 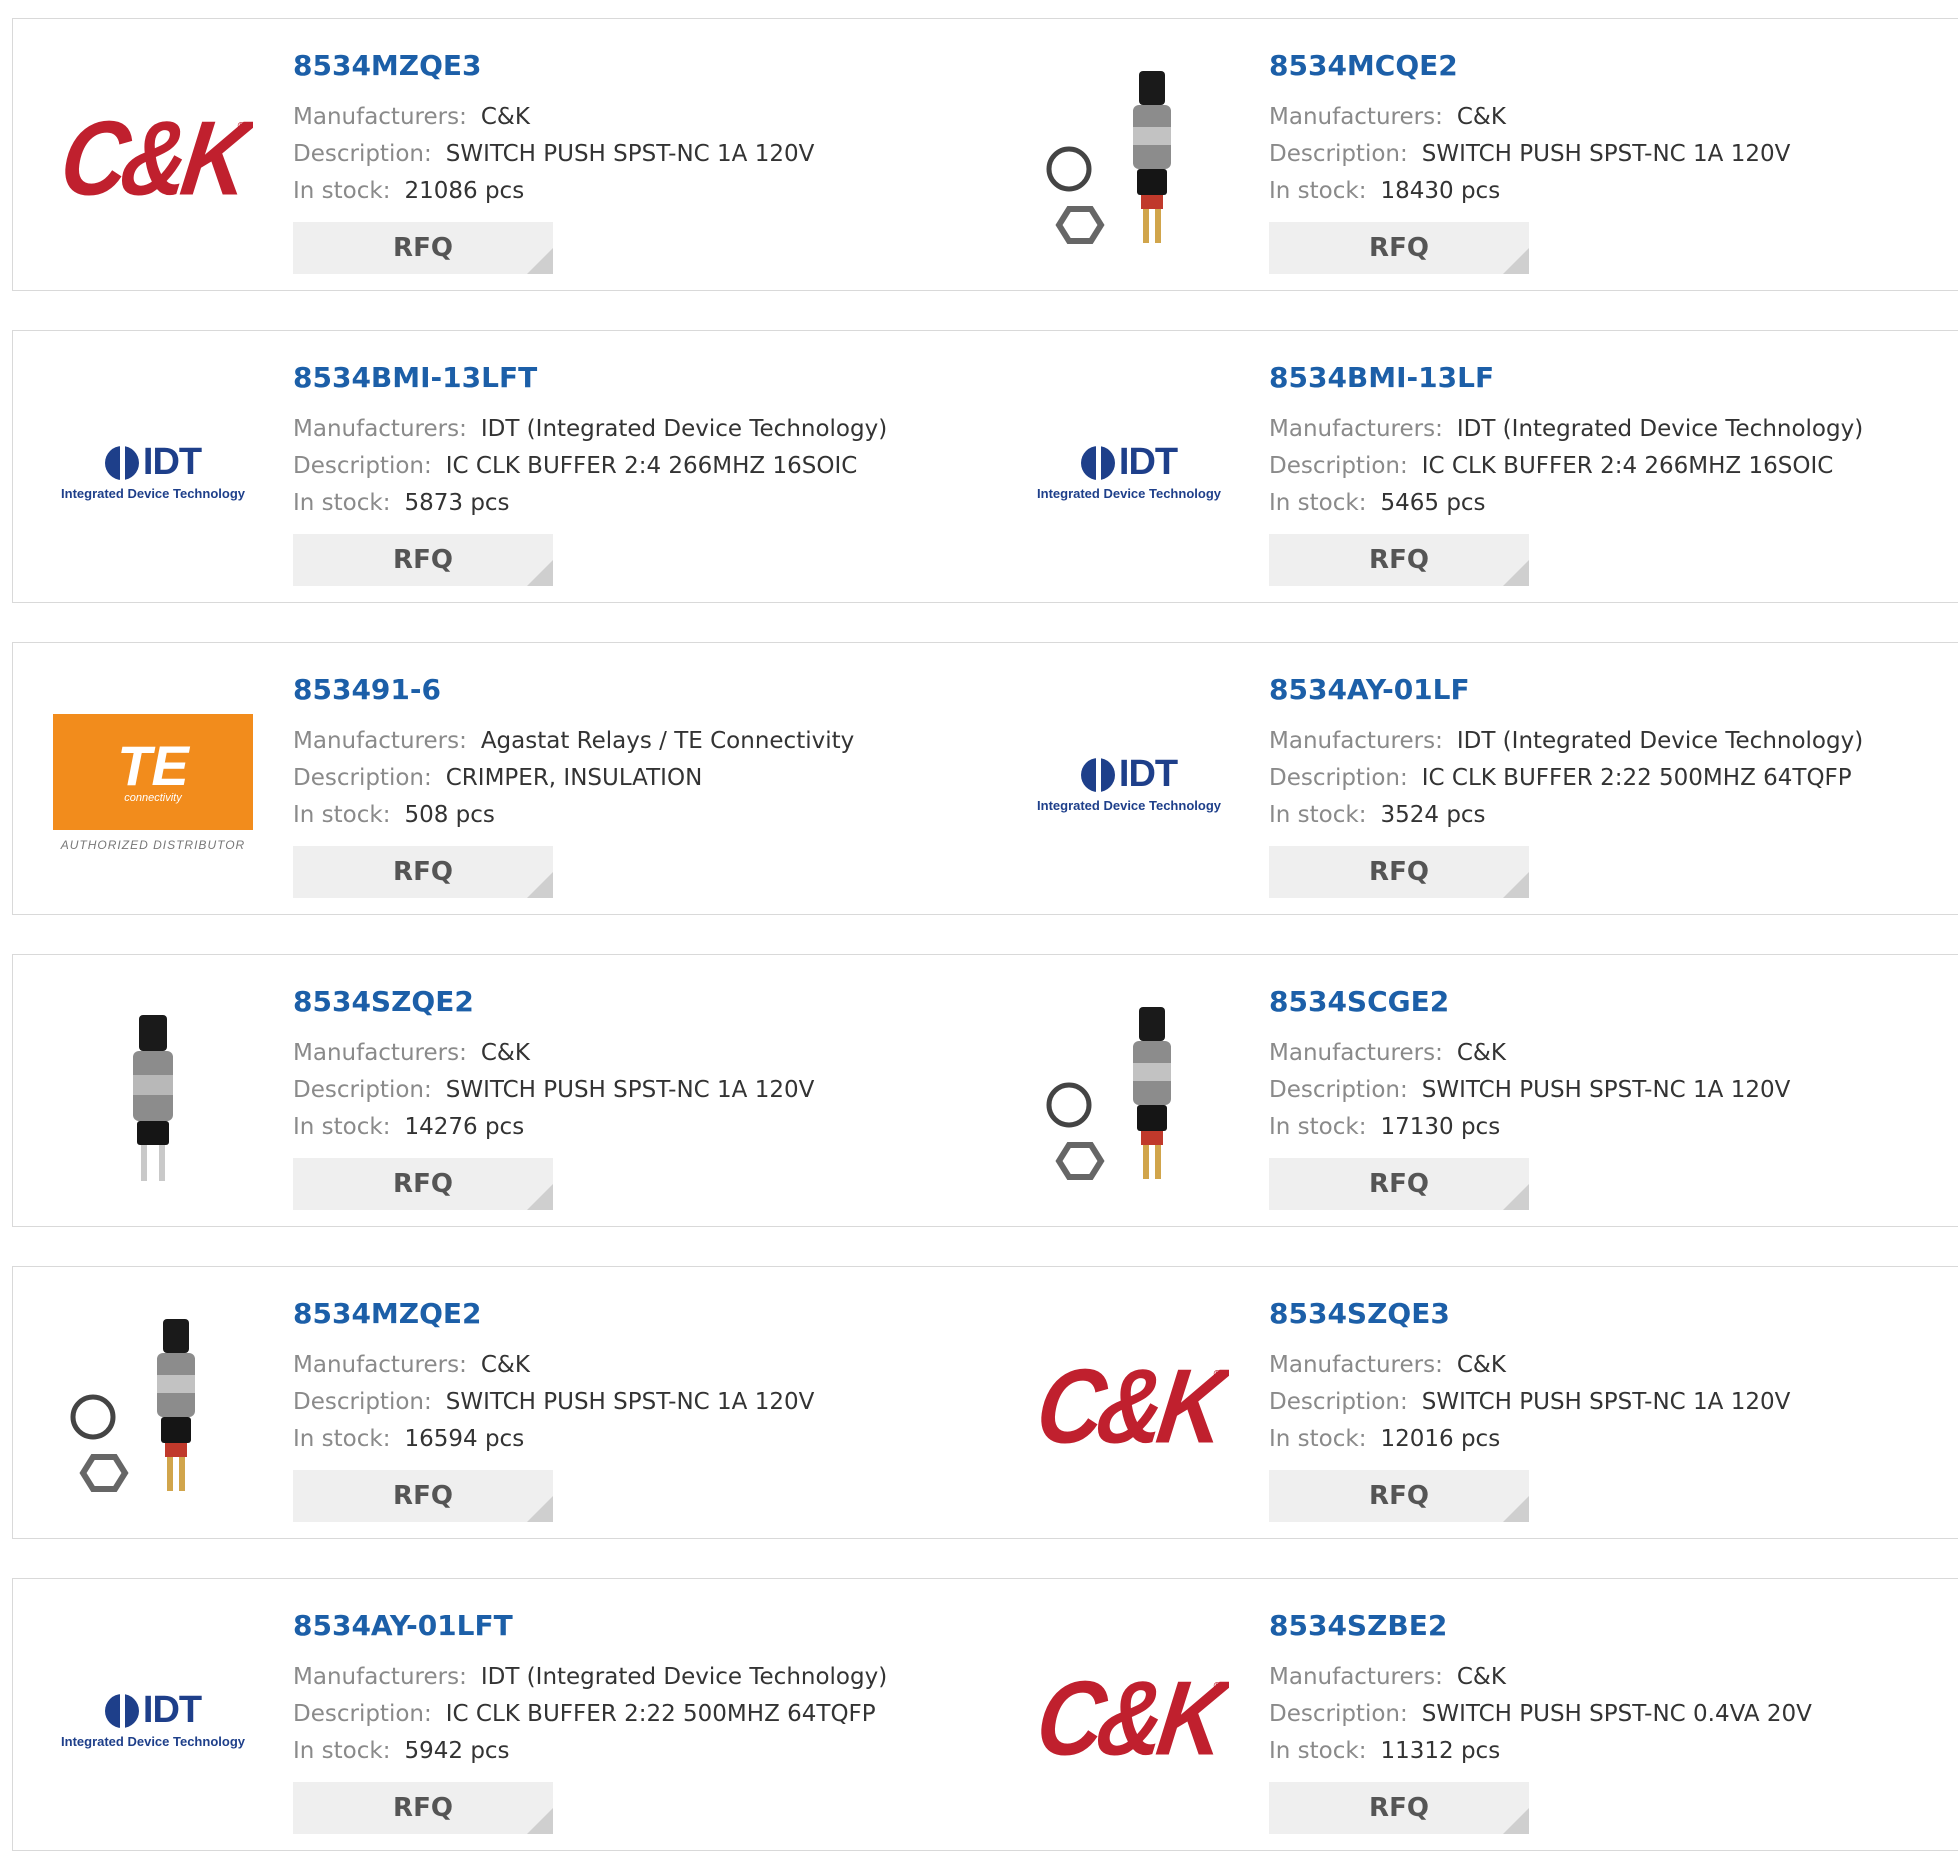 I want to click on part-number-link: 8534SZQE2, so click(x=553, y=1002).